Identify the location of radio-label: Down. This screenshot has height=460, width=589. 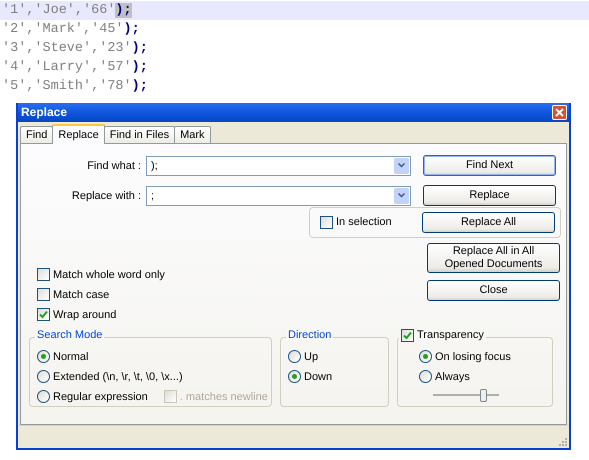
(318, 376).